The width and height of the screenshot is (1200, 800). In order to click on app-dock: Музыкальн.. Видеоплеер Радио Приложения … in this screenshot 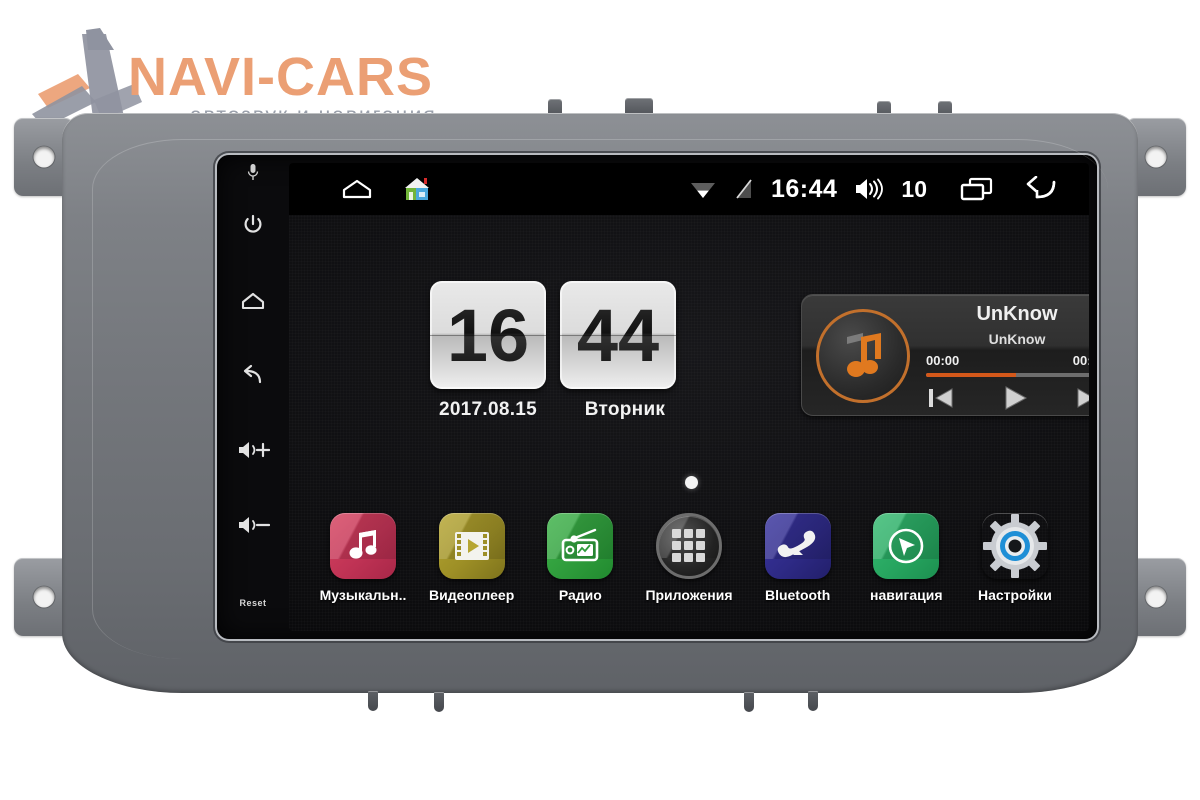, I will do `click(689, 568)`.